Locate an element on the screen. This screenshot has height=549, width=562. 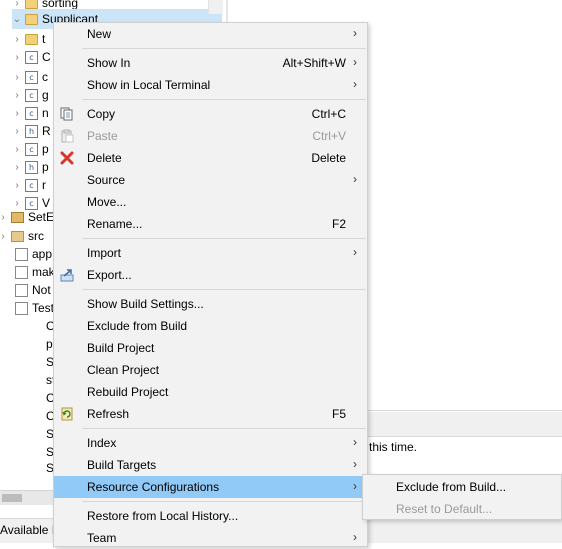
menu-item-paste: Paste Ctrl+V is located at coordinates (210, 136).